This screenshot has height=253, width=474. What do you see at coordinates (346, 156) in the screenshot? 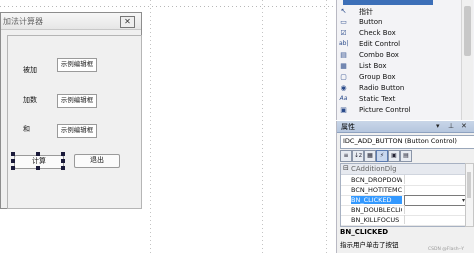
I see `categorized-icon: ≡` at bounding box center [346, 156].